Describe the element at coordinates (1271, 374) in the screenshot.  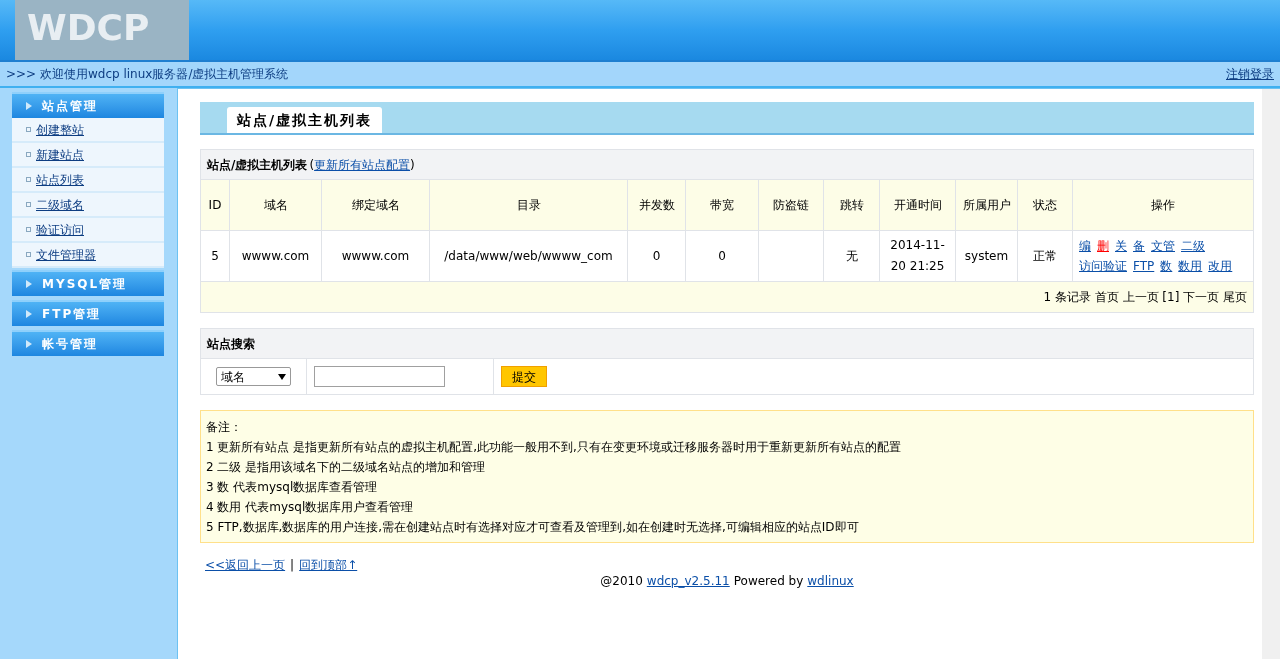
I see `scrollbar` at that location.